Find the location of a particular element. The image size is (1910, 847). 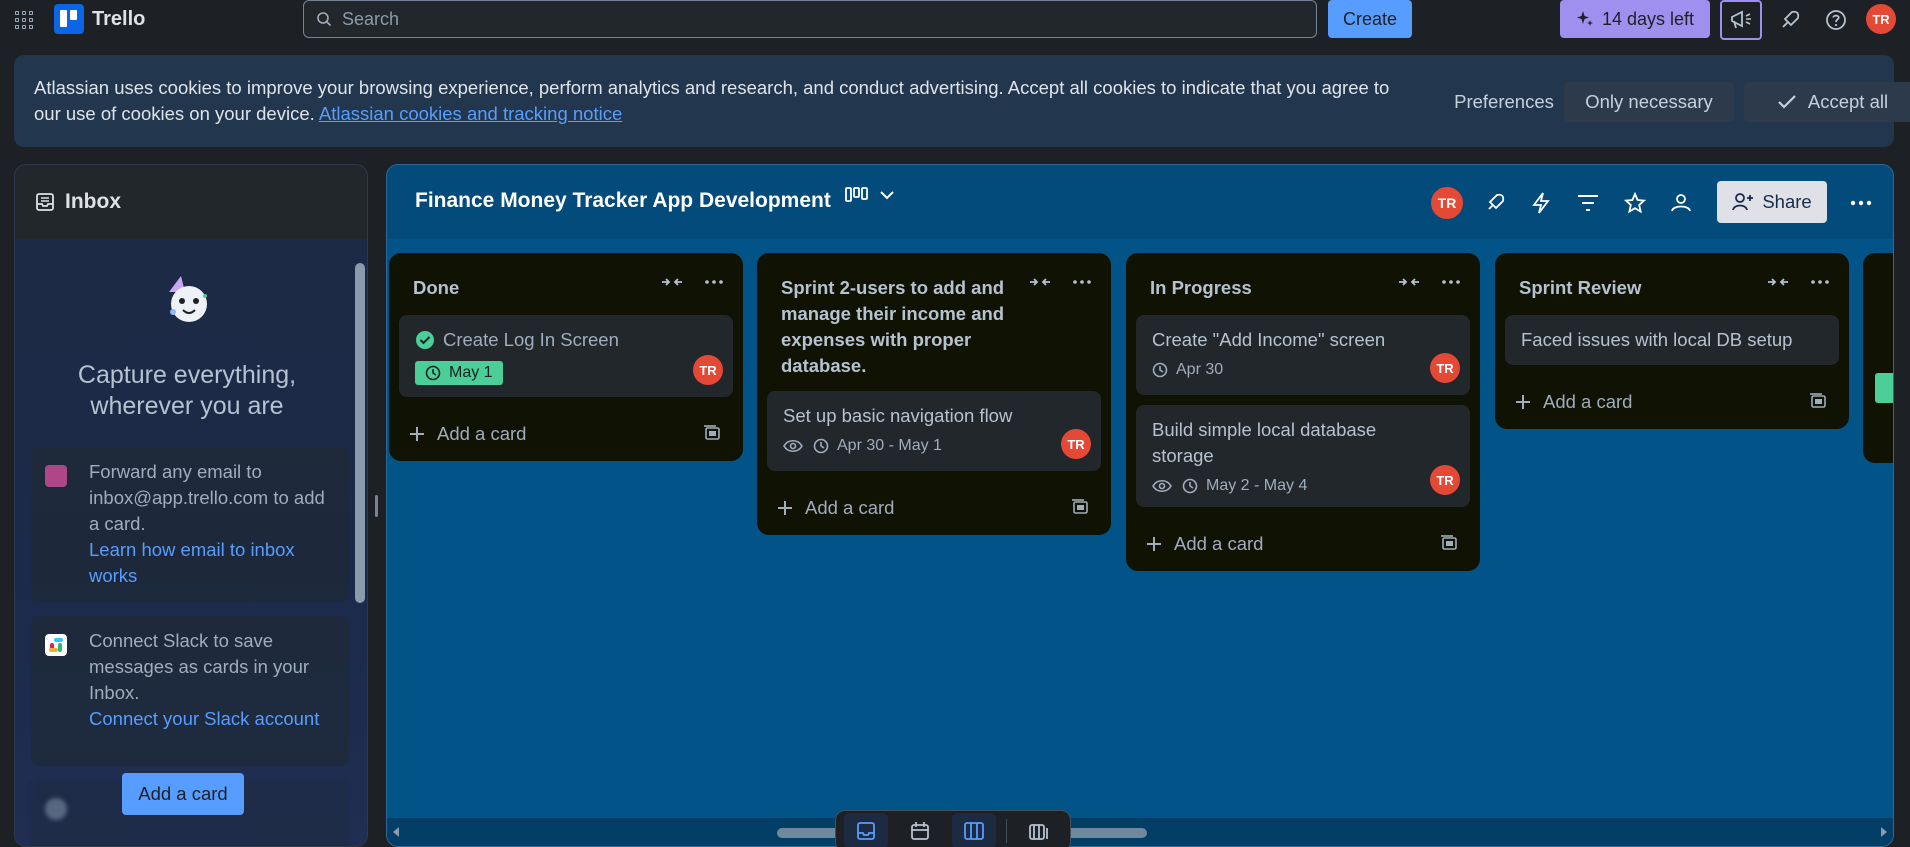

board-title: Finance Money Tracker App Development is located at coordinates (623, 201).